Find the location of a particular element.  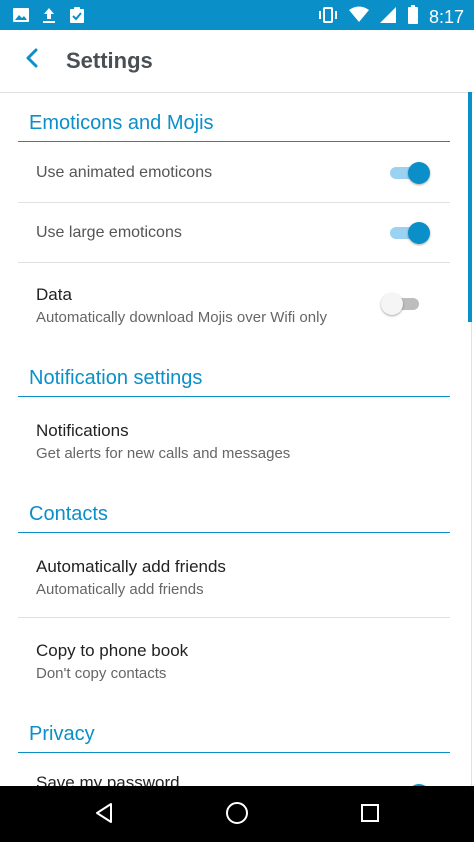

large-emoticons-toggle is located at coordinates (409, 233).